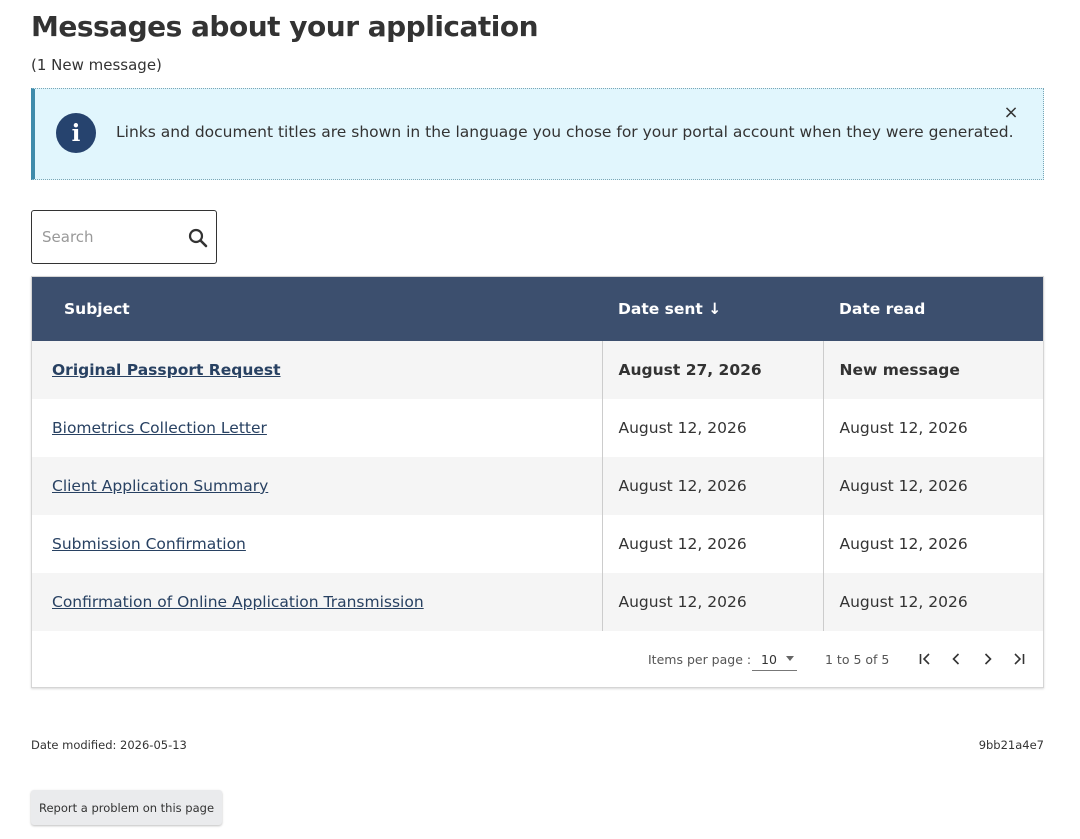 This screenshot has width=1080, height=839. I want to click on cell-date-sent: August 27, 2026, so click(712, 370).